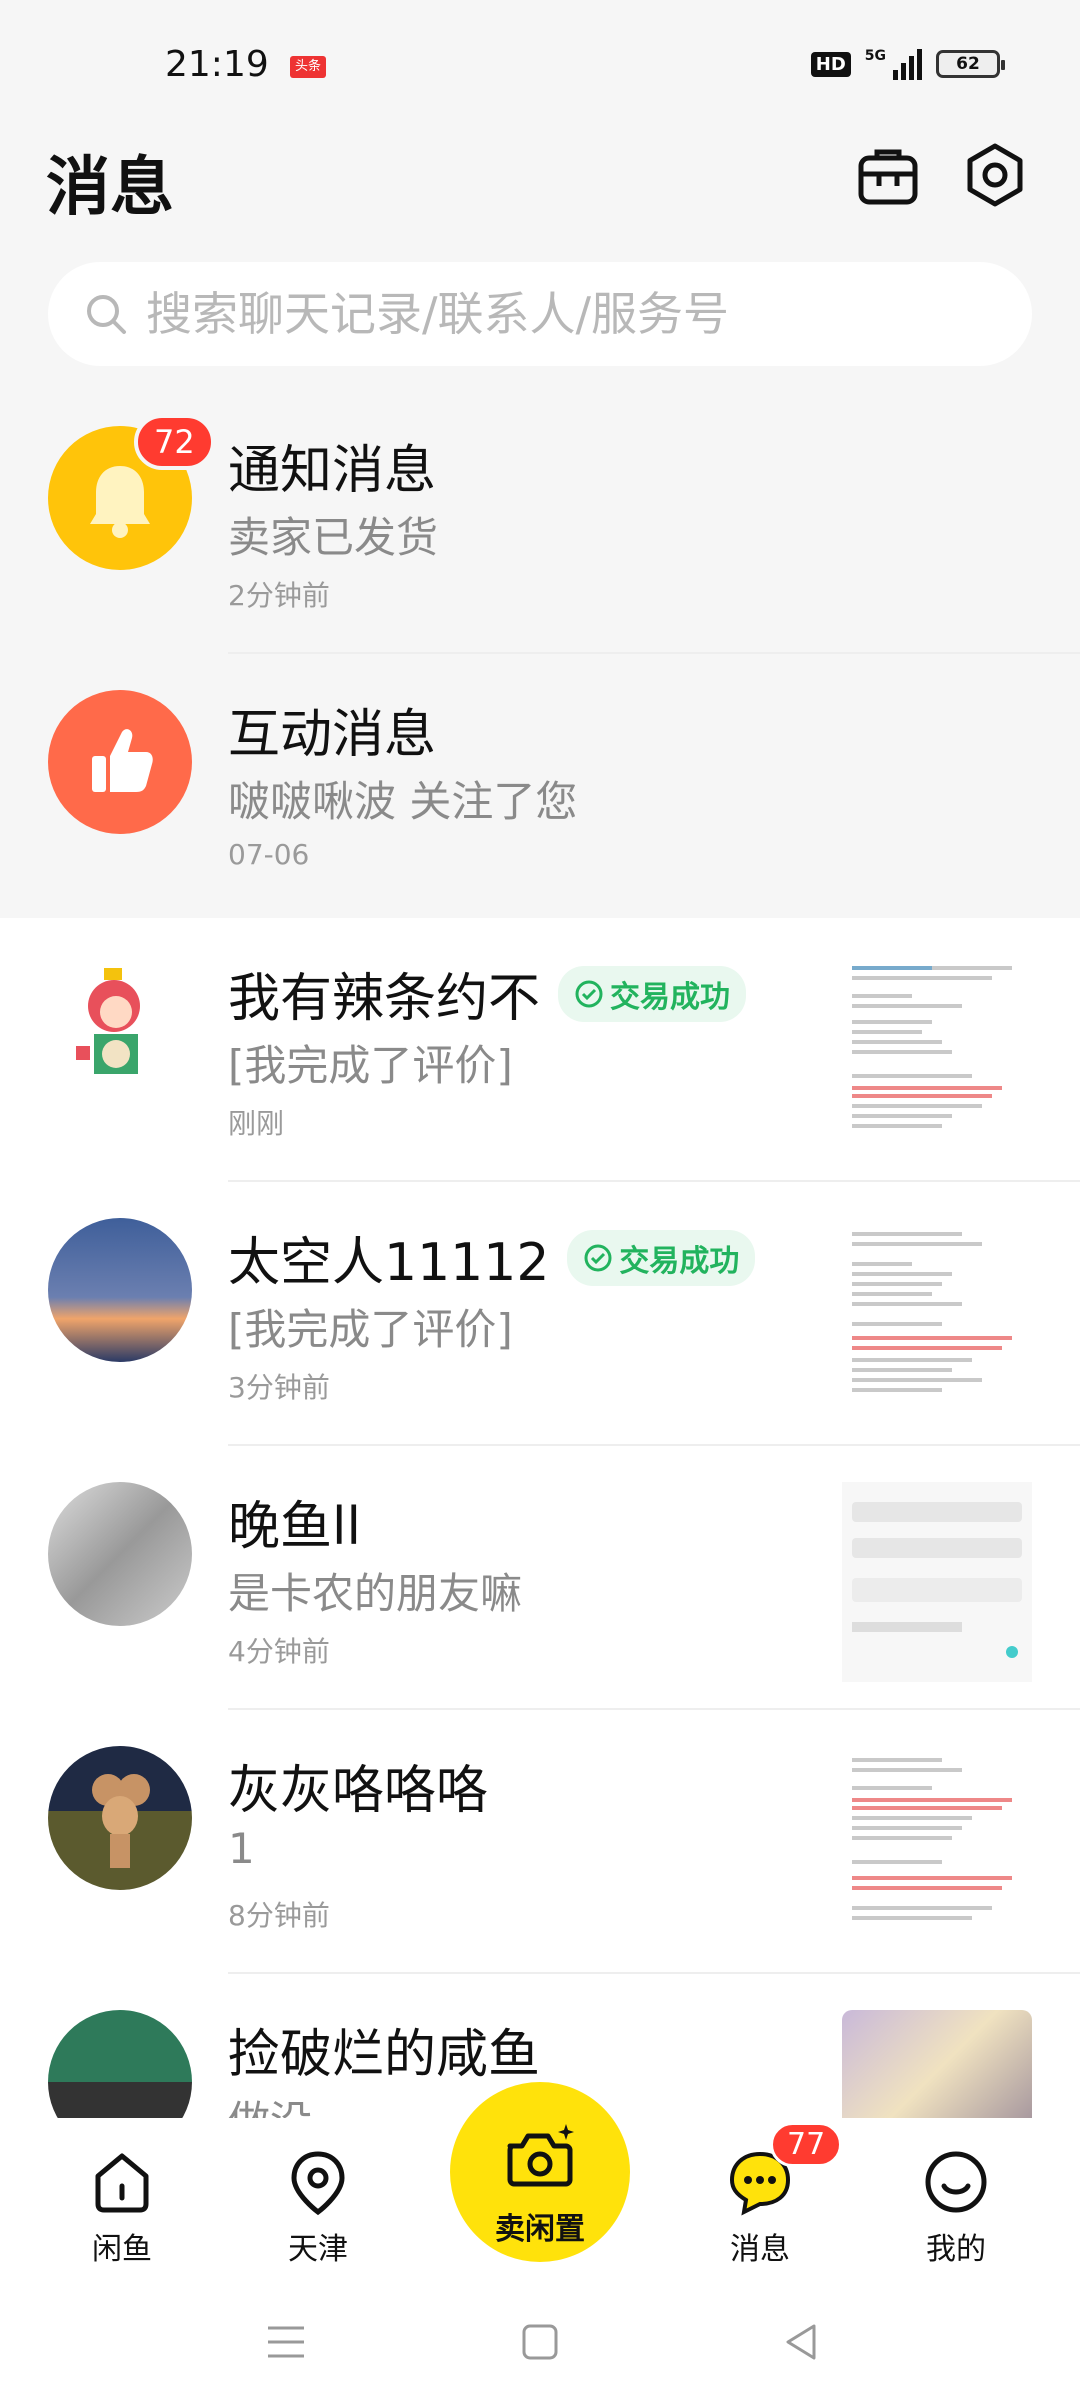  I want to click on list-item-chat: 太空人11112 交易成功 [我完成了评价] 3分钟前, so click(540, 1314).